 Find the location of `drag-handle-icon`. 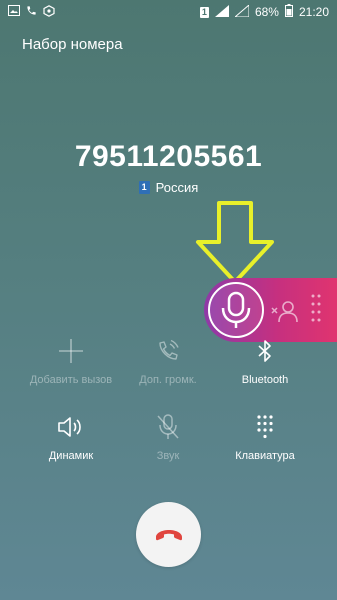

drag-handle-icon is located at coordinates (316, 310).